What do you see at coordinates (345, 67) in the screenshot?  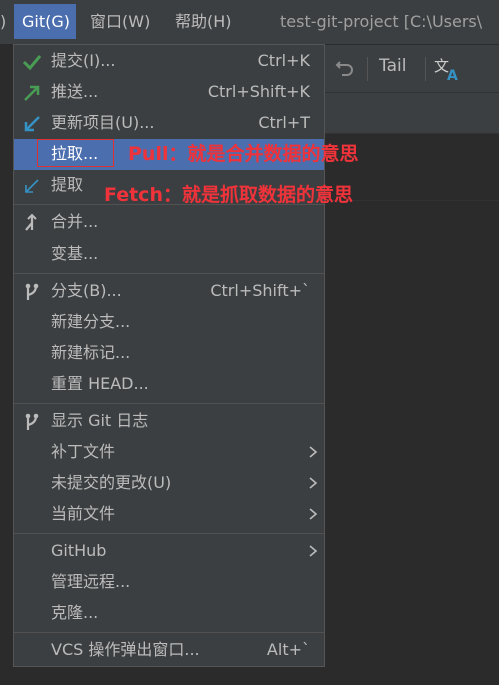 I see `undo-icon` at bounding box center [345, 67].